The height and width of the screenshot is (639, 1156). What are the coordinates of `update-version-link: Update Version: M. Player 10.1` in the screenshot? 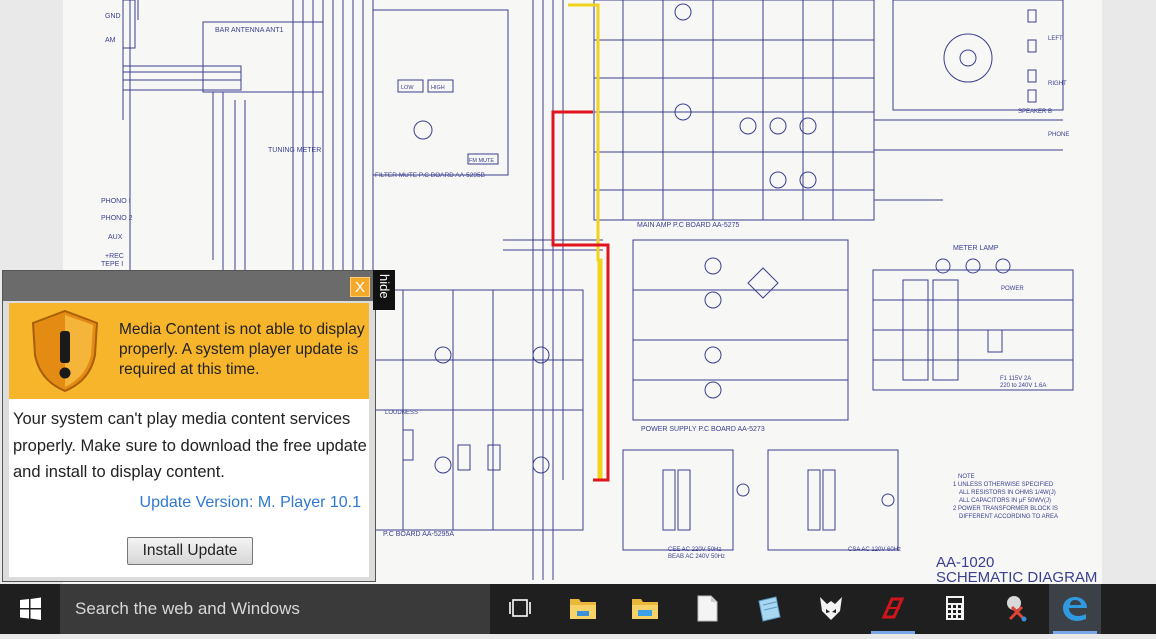 It's located at (250, 503).